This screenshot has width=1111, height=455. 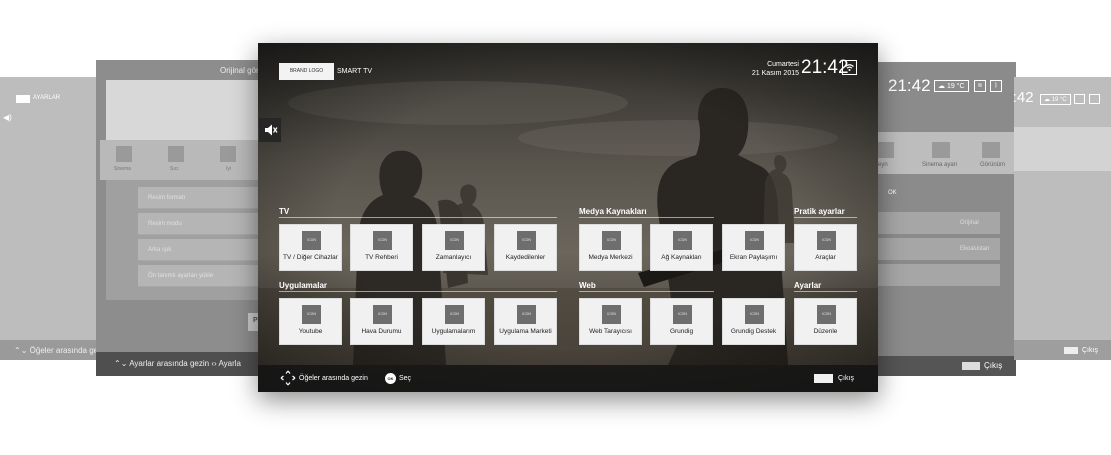 I want to click on timer-icon: ICON, so click(x=454, y=240).